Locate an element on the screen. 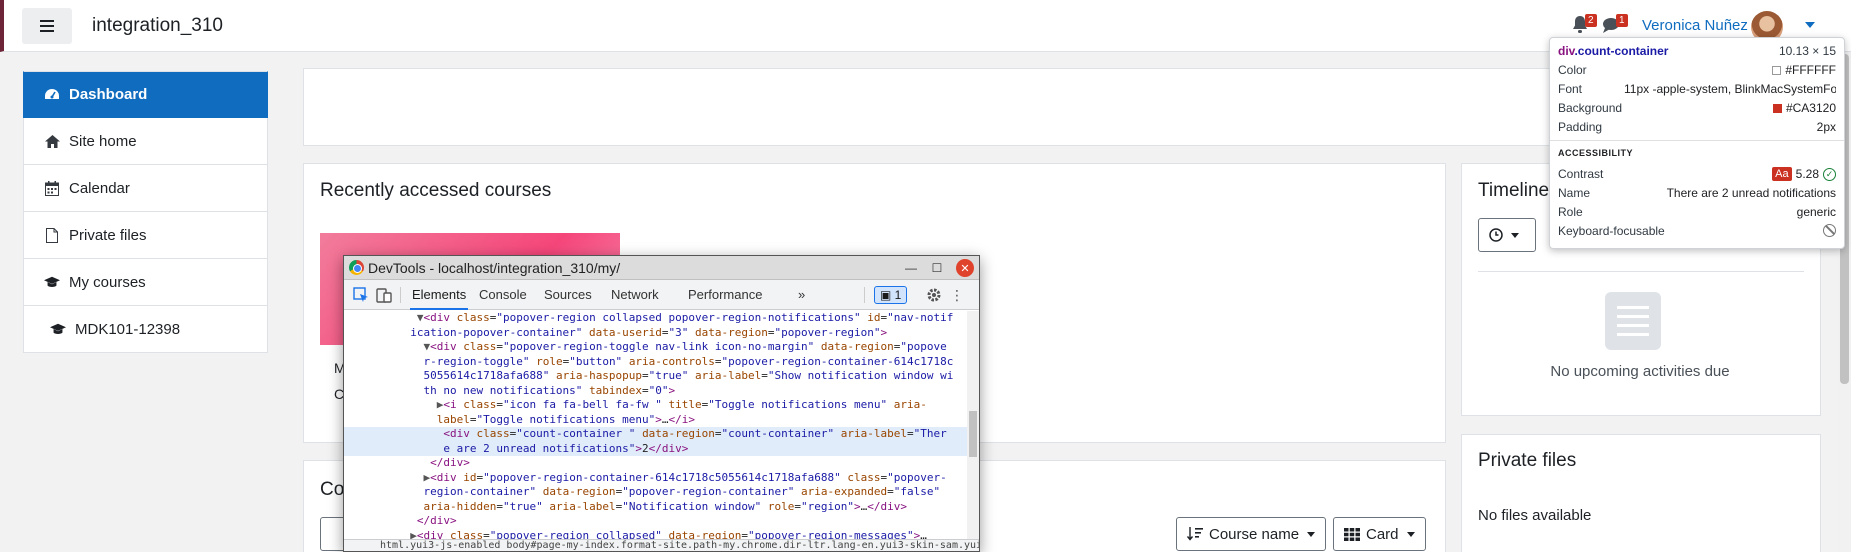  message-count-badge: 1 is located at coordinates (1622, 20).